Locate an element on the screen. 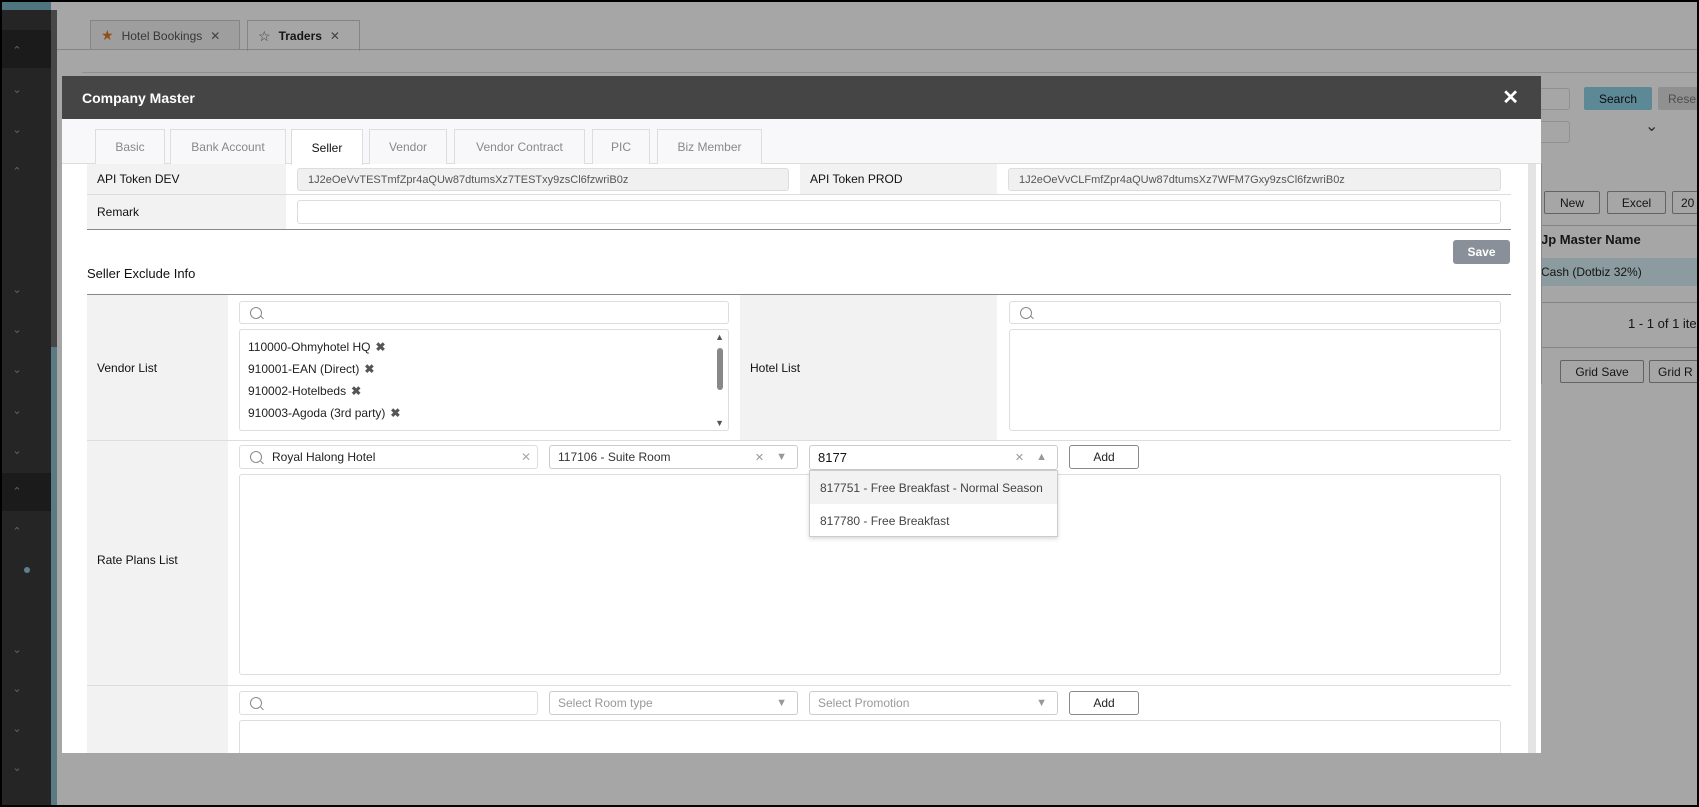 The height and width of the screenshot is (807, 1699). placeholder: Select Room type is located at coordinates (605, 703).